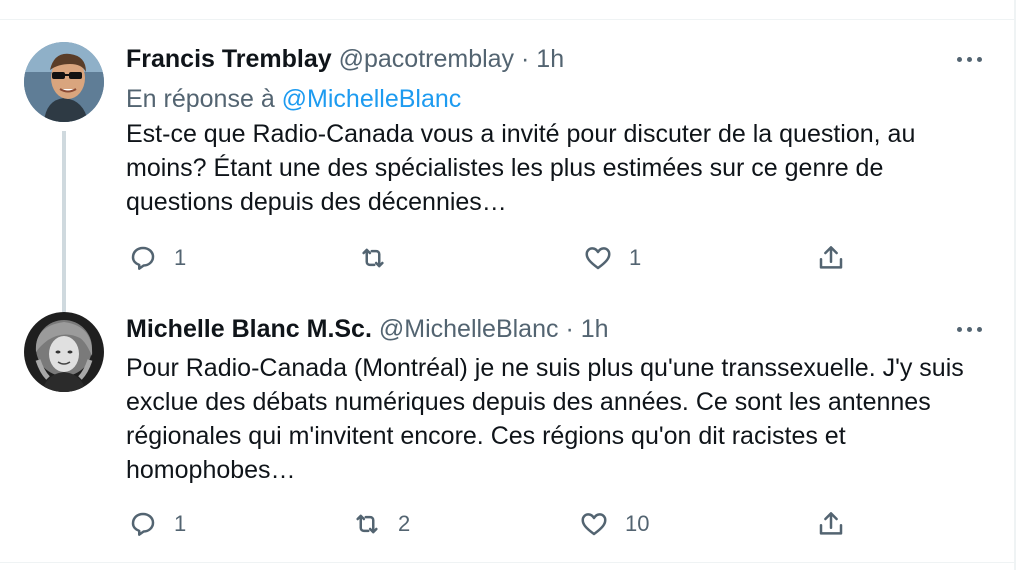 The width and height of the screenshot is (1016, 570). Describe the element at coordinates (635, 257) in the screenshot. I see `like-count: 1` at that location.